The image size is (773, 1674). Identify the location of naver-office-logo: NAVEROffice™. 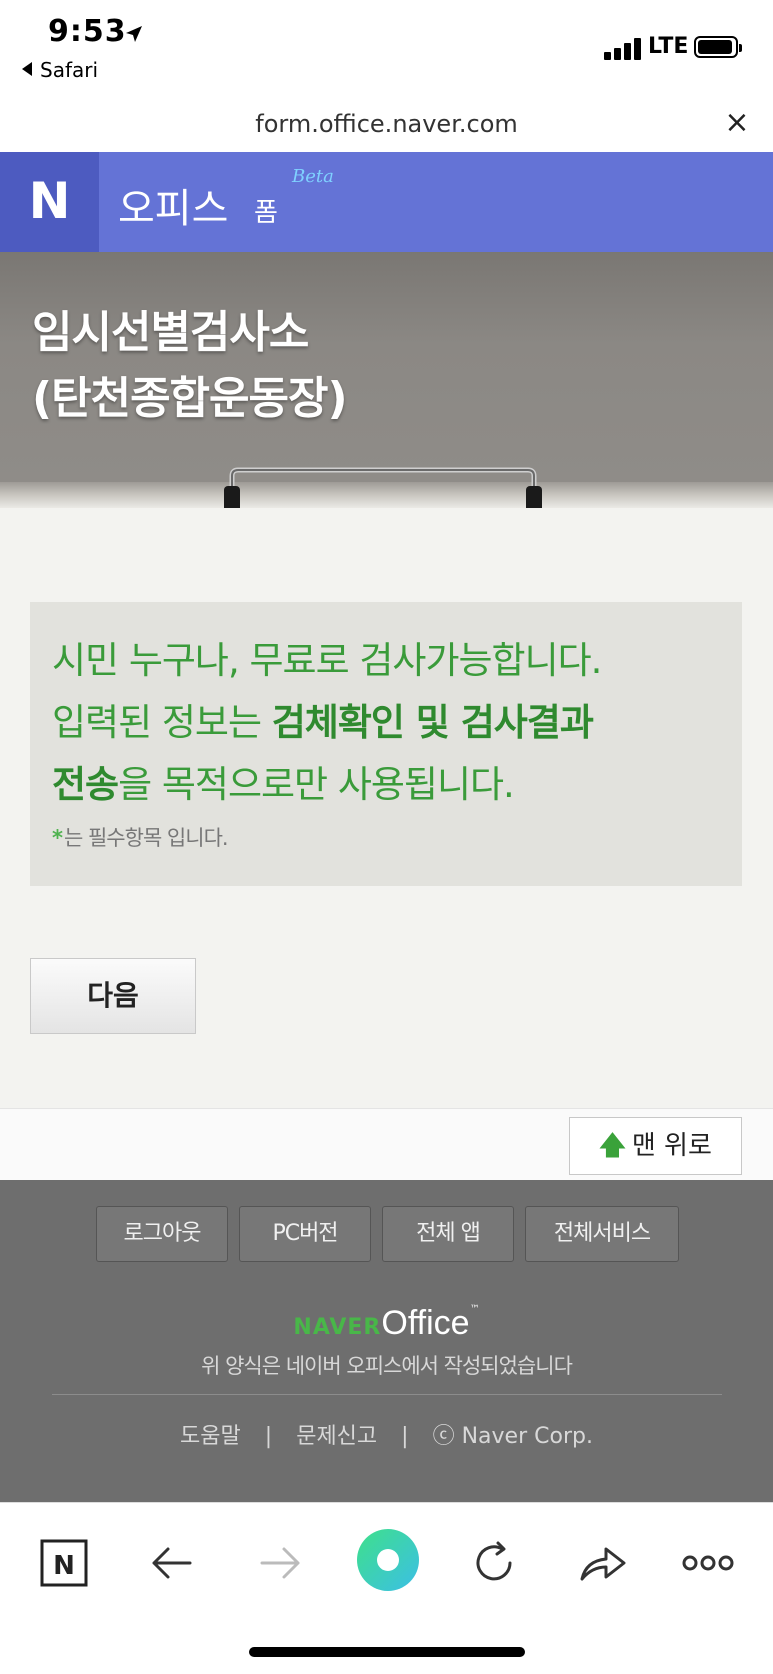
(386, 1323).